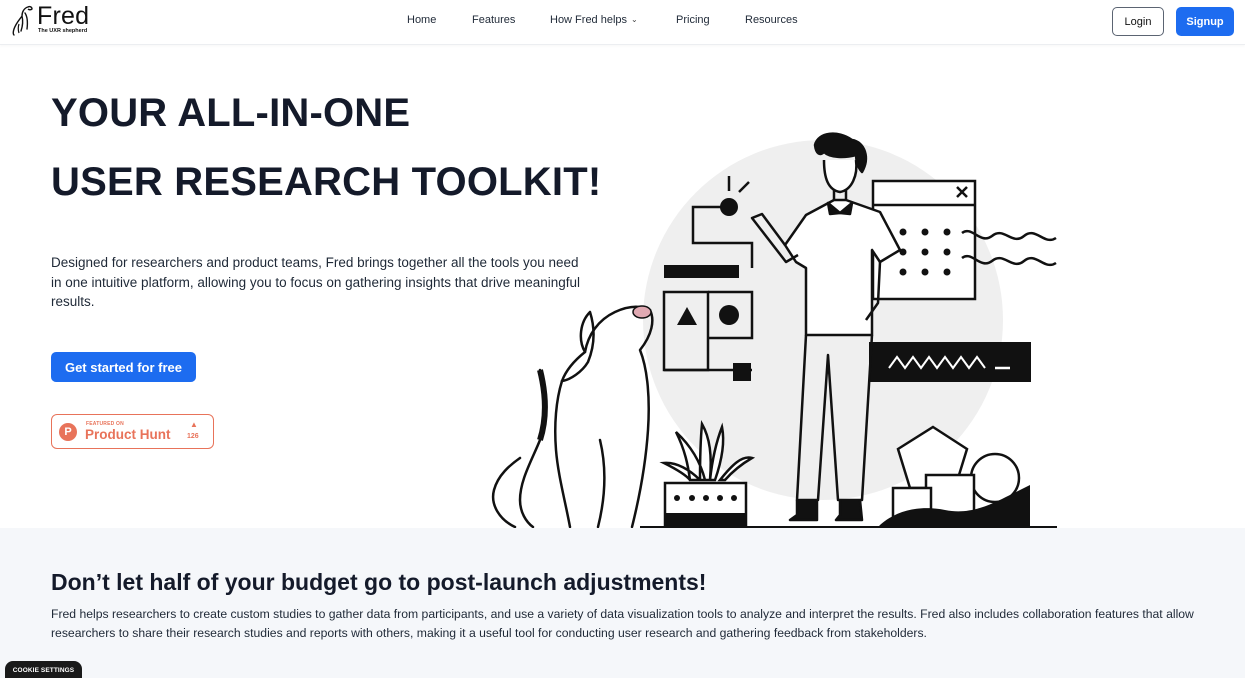  I want to click on logo-name: Fred, so click(63, 16).